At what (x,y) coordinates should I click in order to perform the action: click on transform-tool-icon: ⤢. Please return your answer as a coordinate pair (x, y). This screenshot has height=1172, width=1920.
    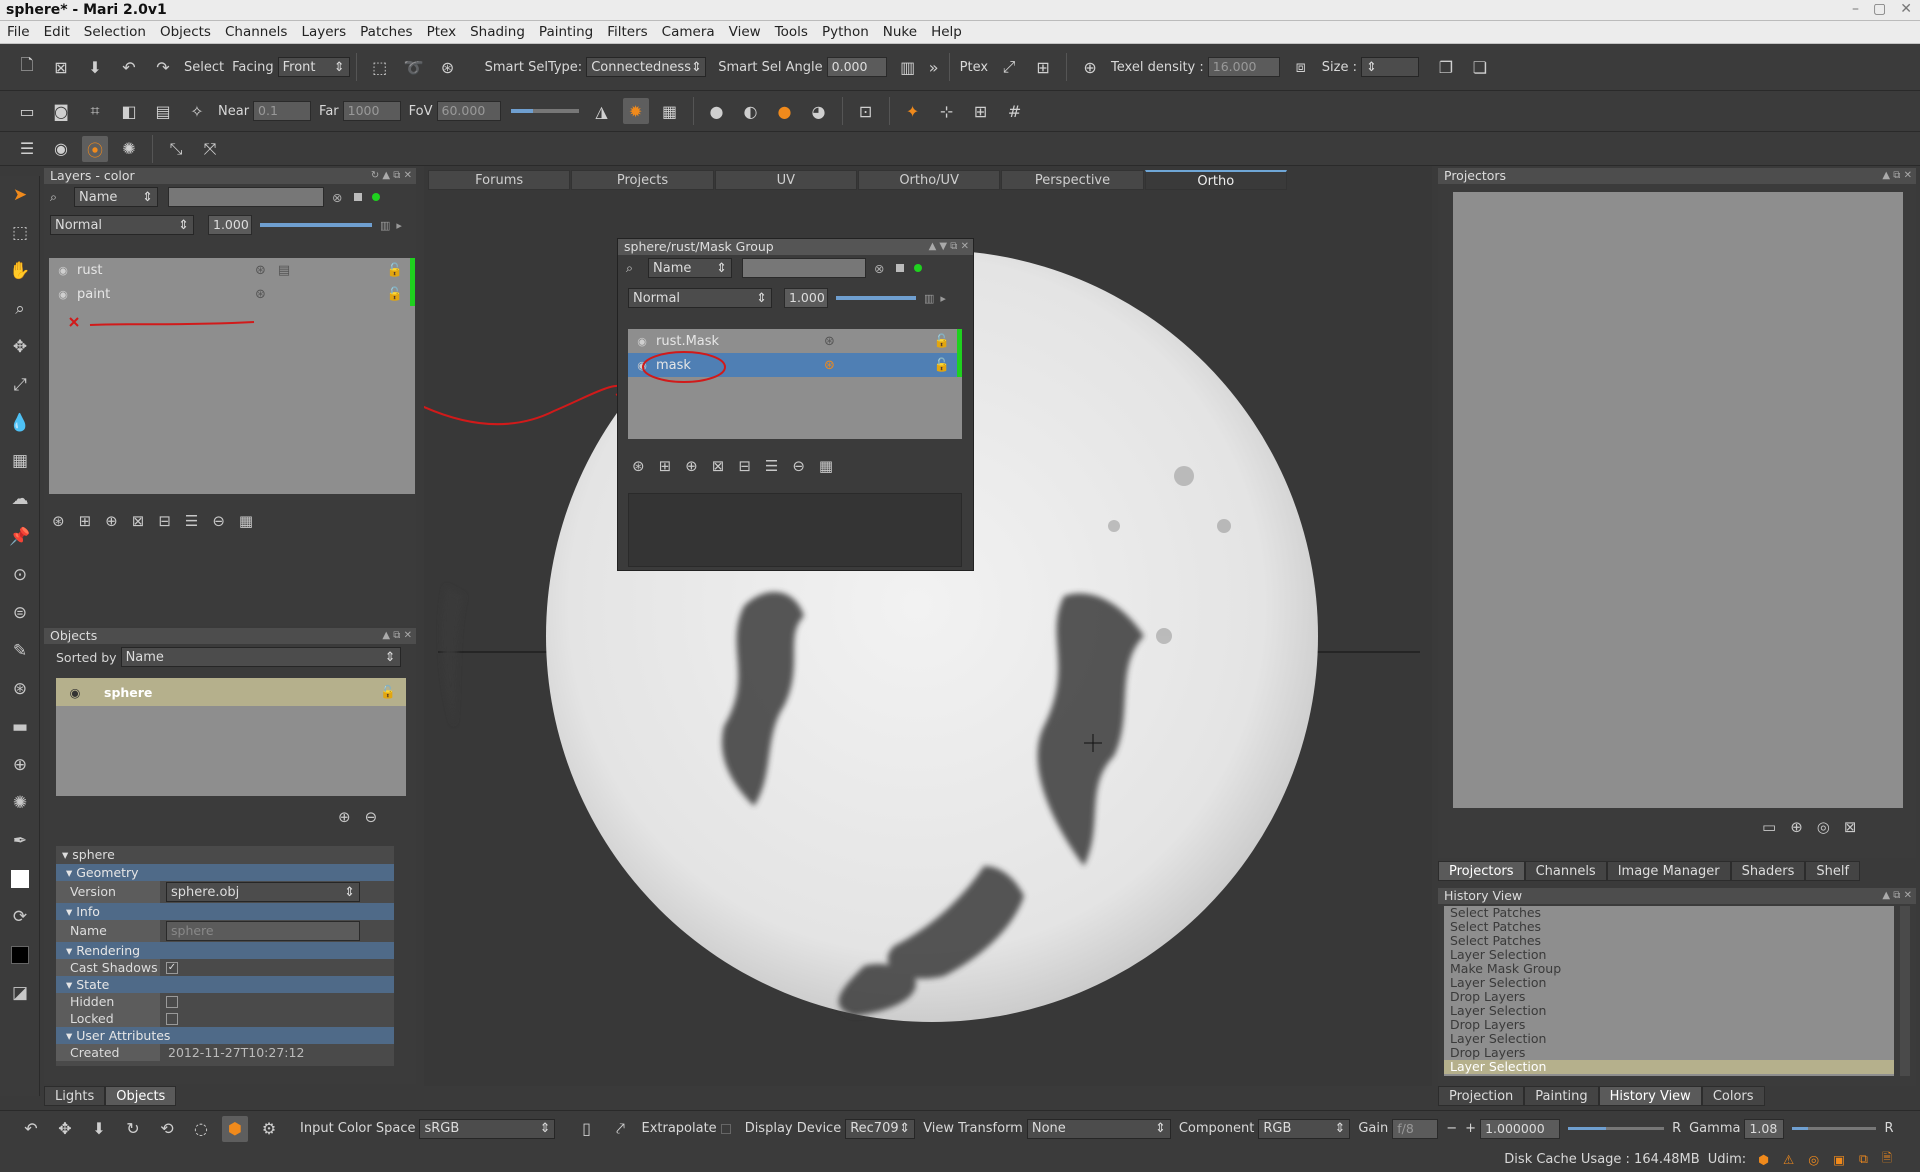
    Looking at the image, I should click on (20, 385).